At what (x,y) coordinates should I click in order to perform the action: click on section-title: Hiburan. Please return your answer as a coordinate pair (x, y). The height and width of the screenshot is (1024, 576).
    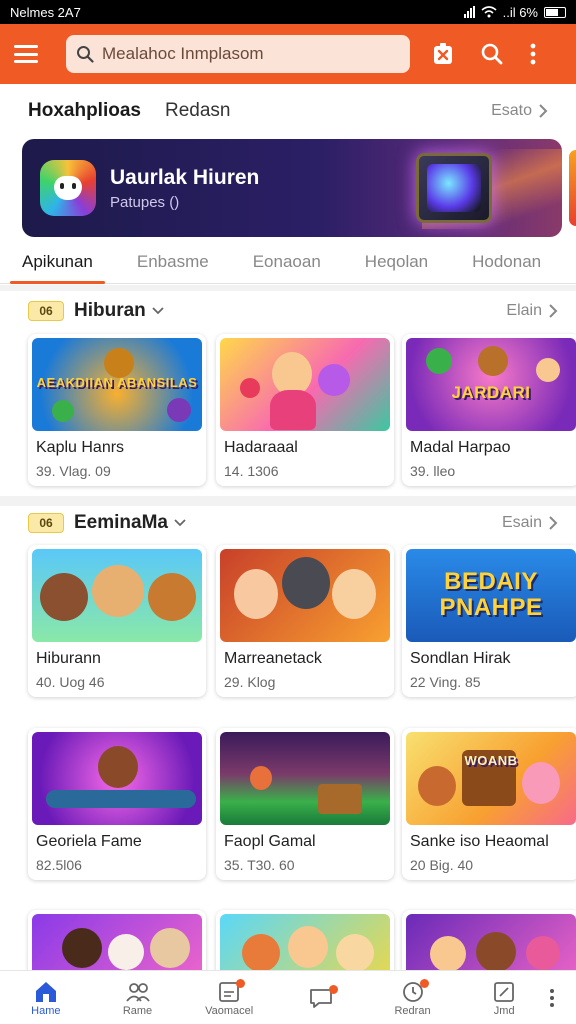
    Looking at the image, I should click on (110, 311).